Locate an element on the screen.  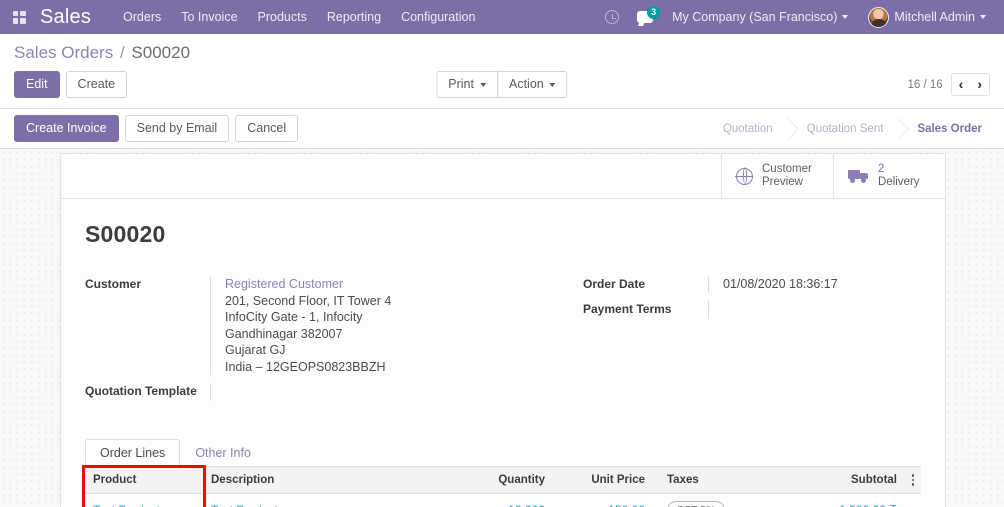
menu-item-to-invoice: To Invoice is located at coordinates (209, 17).